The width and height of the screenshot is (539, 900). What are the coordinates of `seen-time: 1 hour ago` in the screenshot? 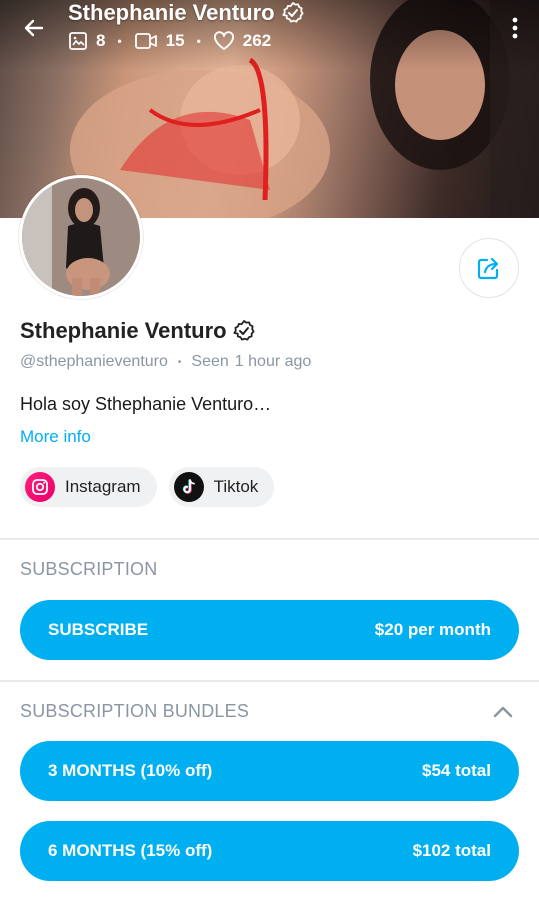 It's located at (273, 361).